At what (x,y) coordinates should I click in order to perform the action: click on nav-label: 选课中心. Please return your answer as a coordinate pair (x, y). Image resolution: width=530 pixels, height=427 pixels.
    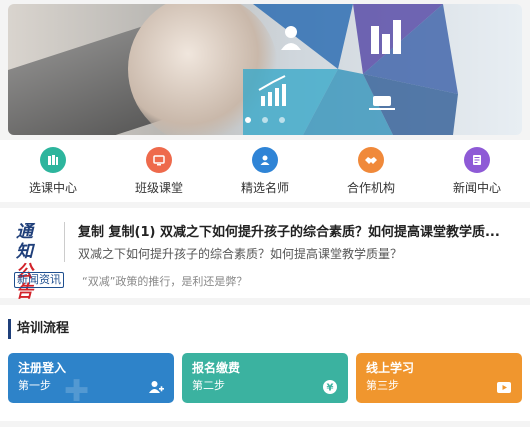
    Looking at the image, I should click on (52, 187).